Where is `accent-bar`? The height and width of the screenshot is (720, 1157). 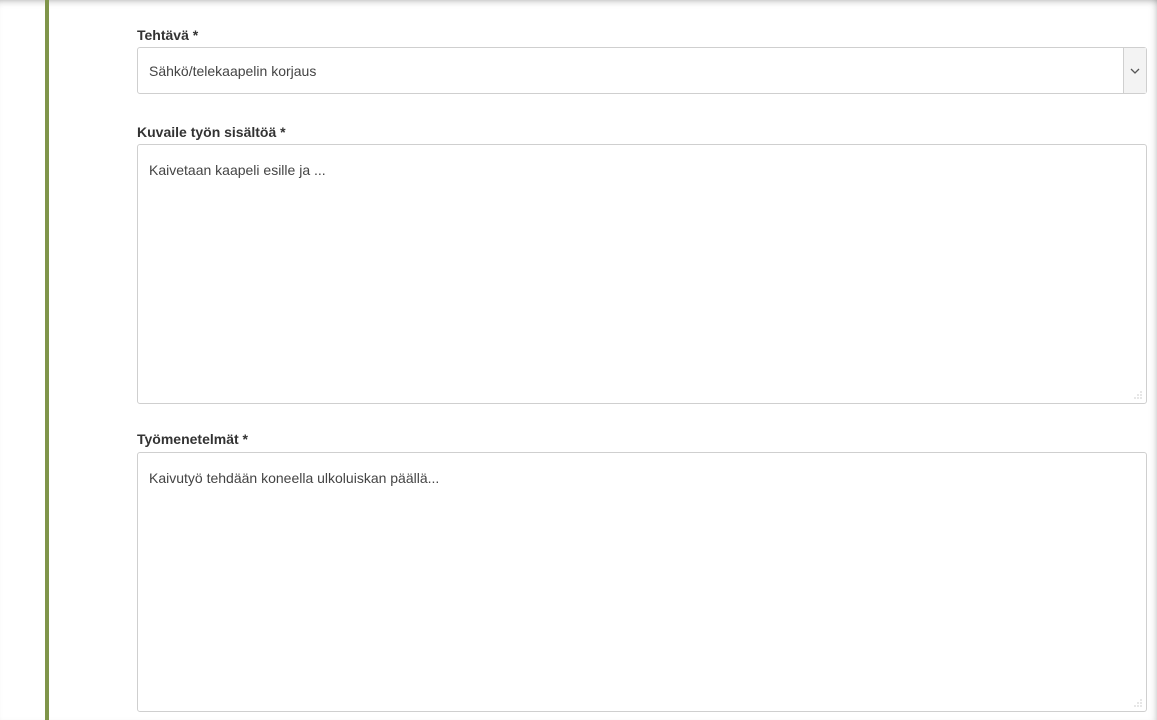 accent-bar is located at coordinates (47, 360).